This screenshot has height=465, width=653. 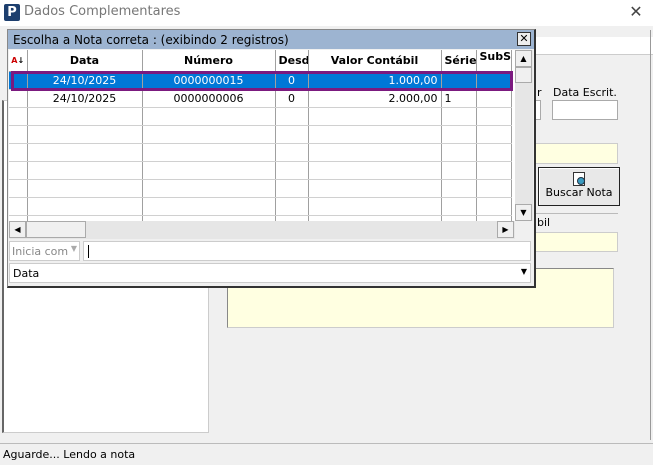 What do you see at coordinates (459, 61) in the screenshot?
I see `col-header-serie: Série` at bounding box center [459, 61].